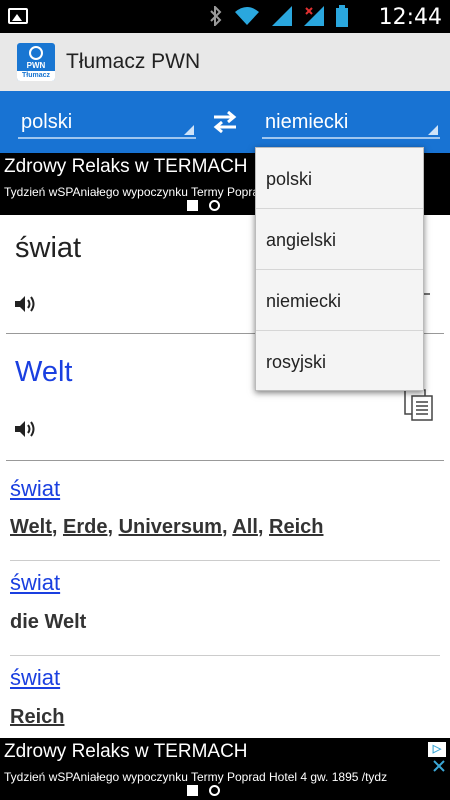  What do you see at coordinates (36, 65) in the screenshot?
I see `logo-text: PWN` at bounding box center [36, 65].